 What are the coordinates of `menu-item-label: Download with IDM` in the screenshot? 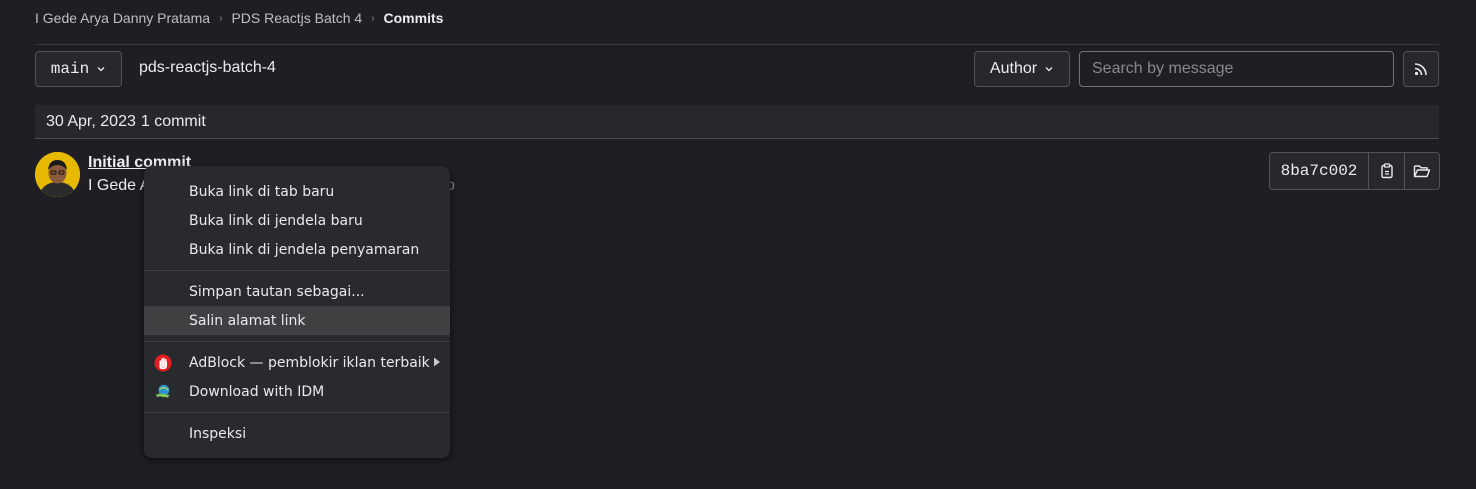 It's located at (257, 391).